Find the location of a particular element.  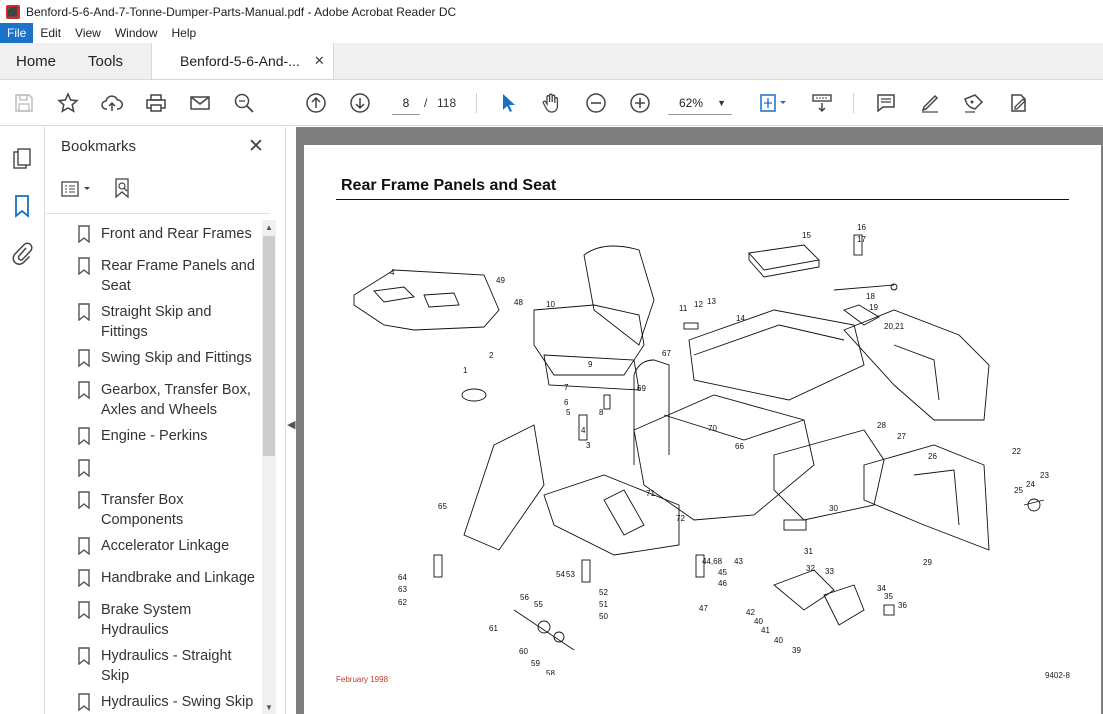

menu-view: View is located at coordinates (88, 33).